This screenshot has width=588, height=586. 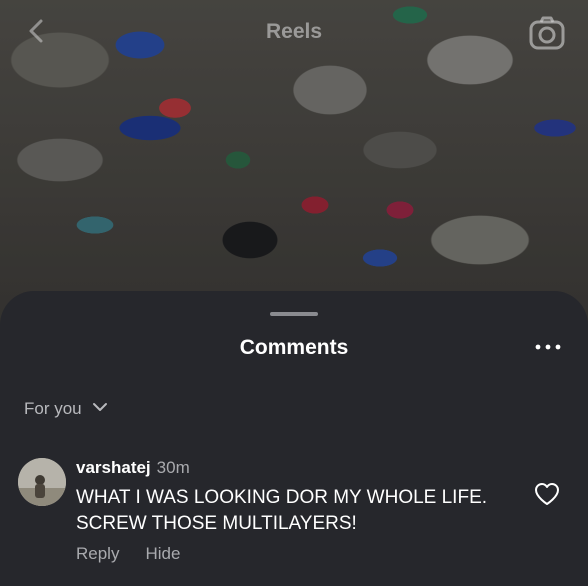 What do you see at coordinates (173, 467) in the screenshot?
I see `comment-timestamp: 30m` at bounding box center [173, 467].